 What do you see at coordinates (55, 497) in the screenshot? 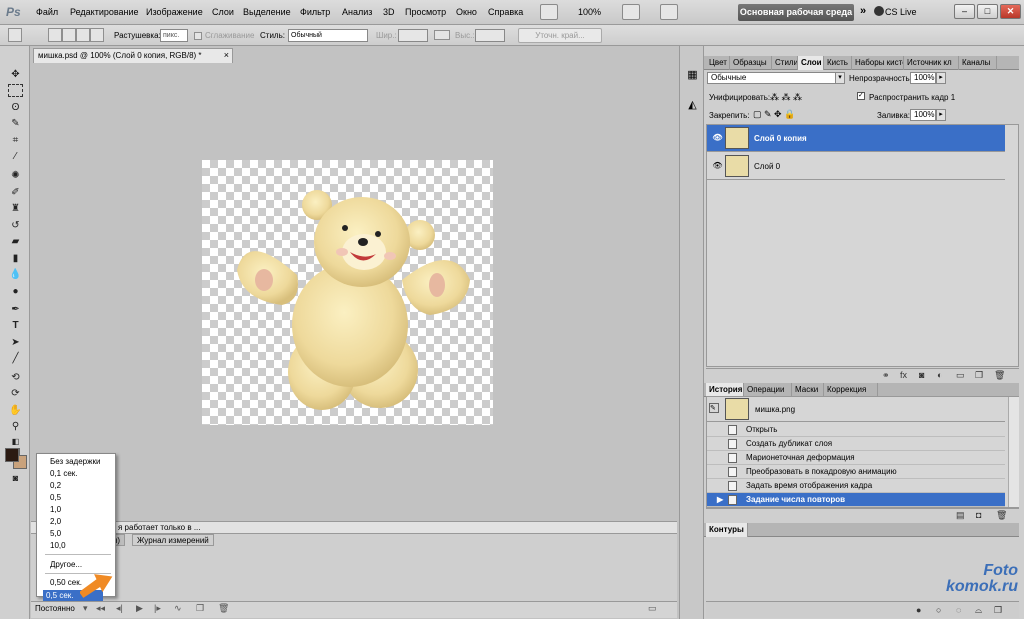
I see `delay-option: 0,5` at bounding box center [55, 497].